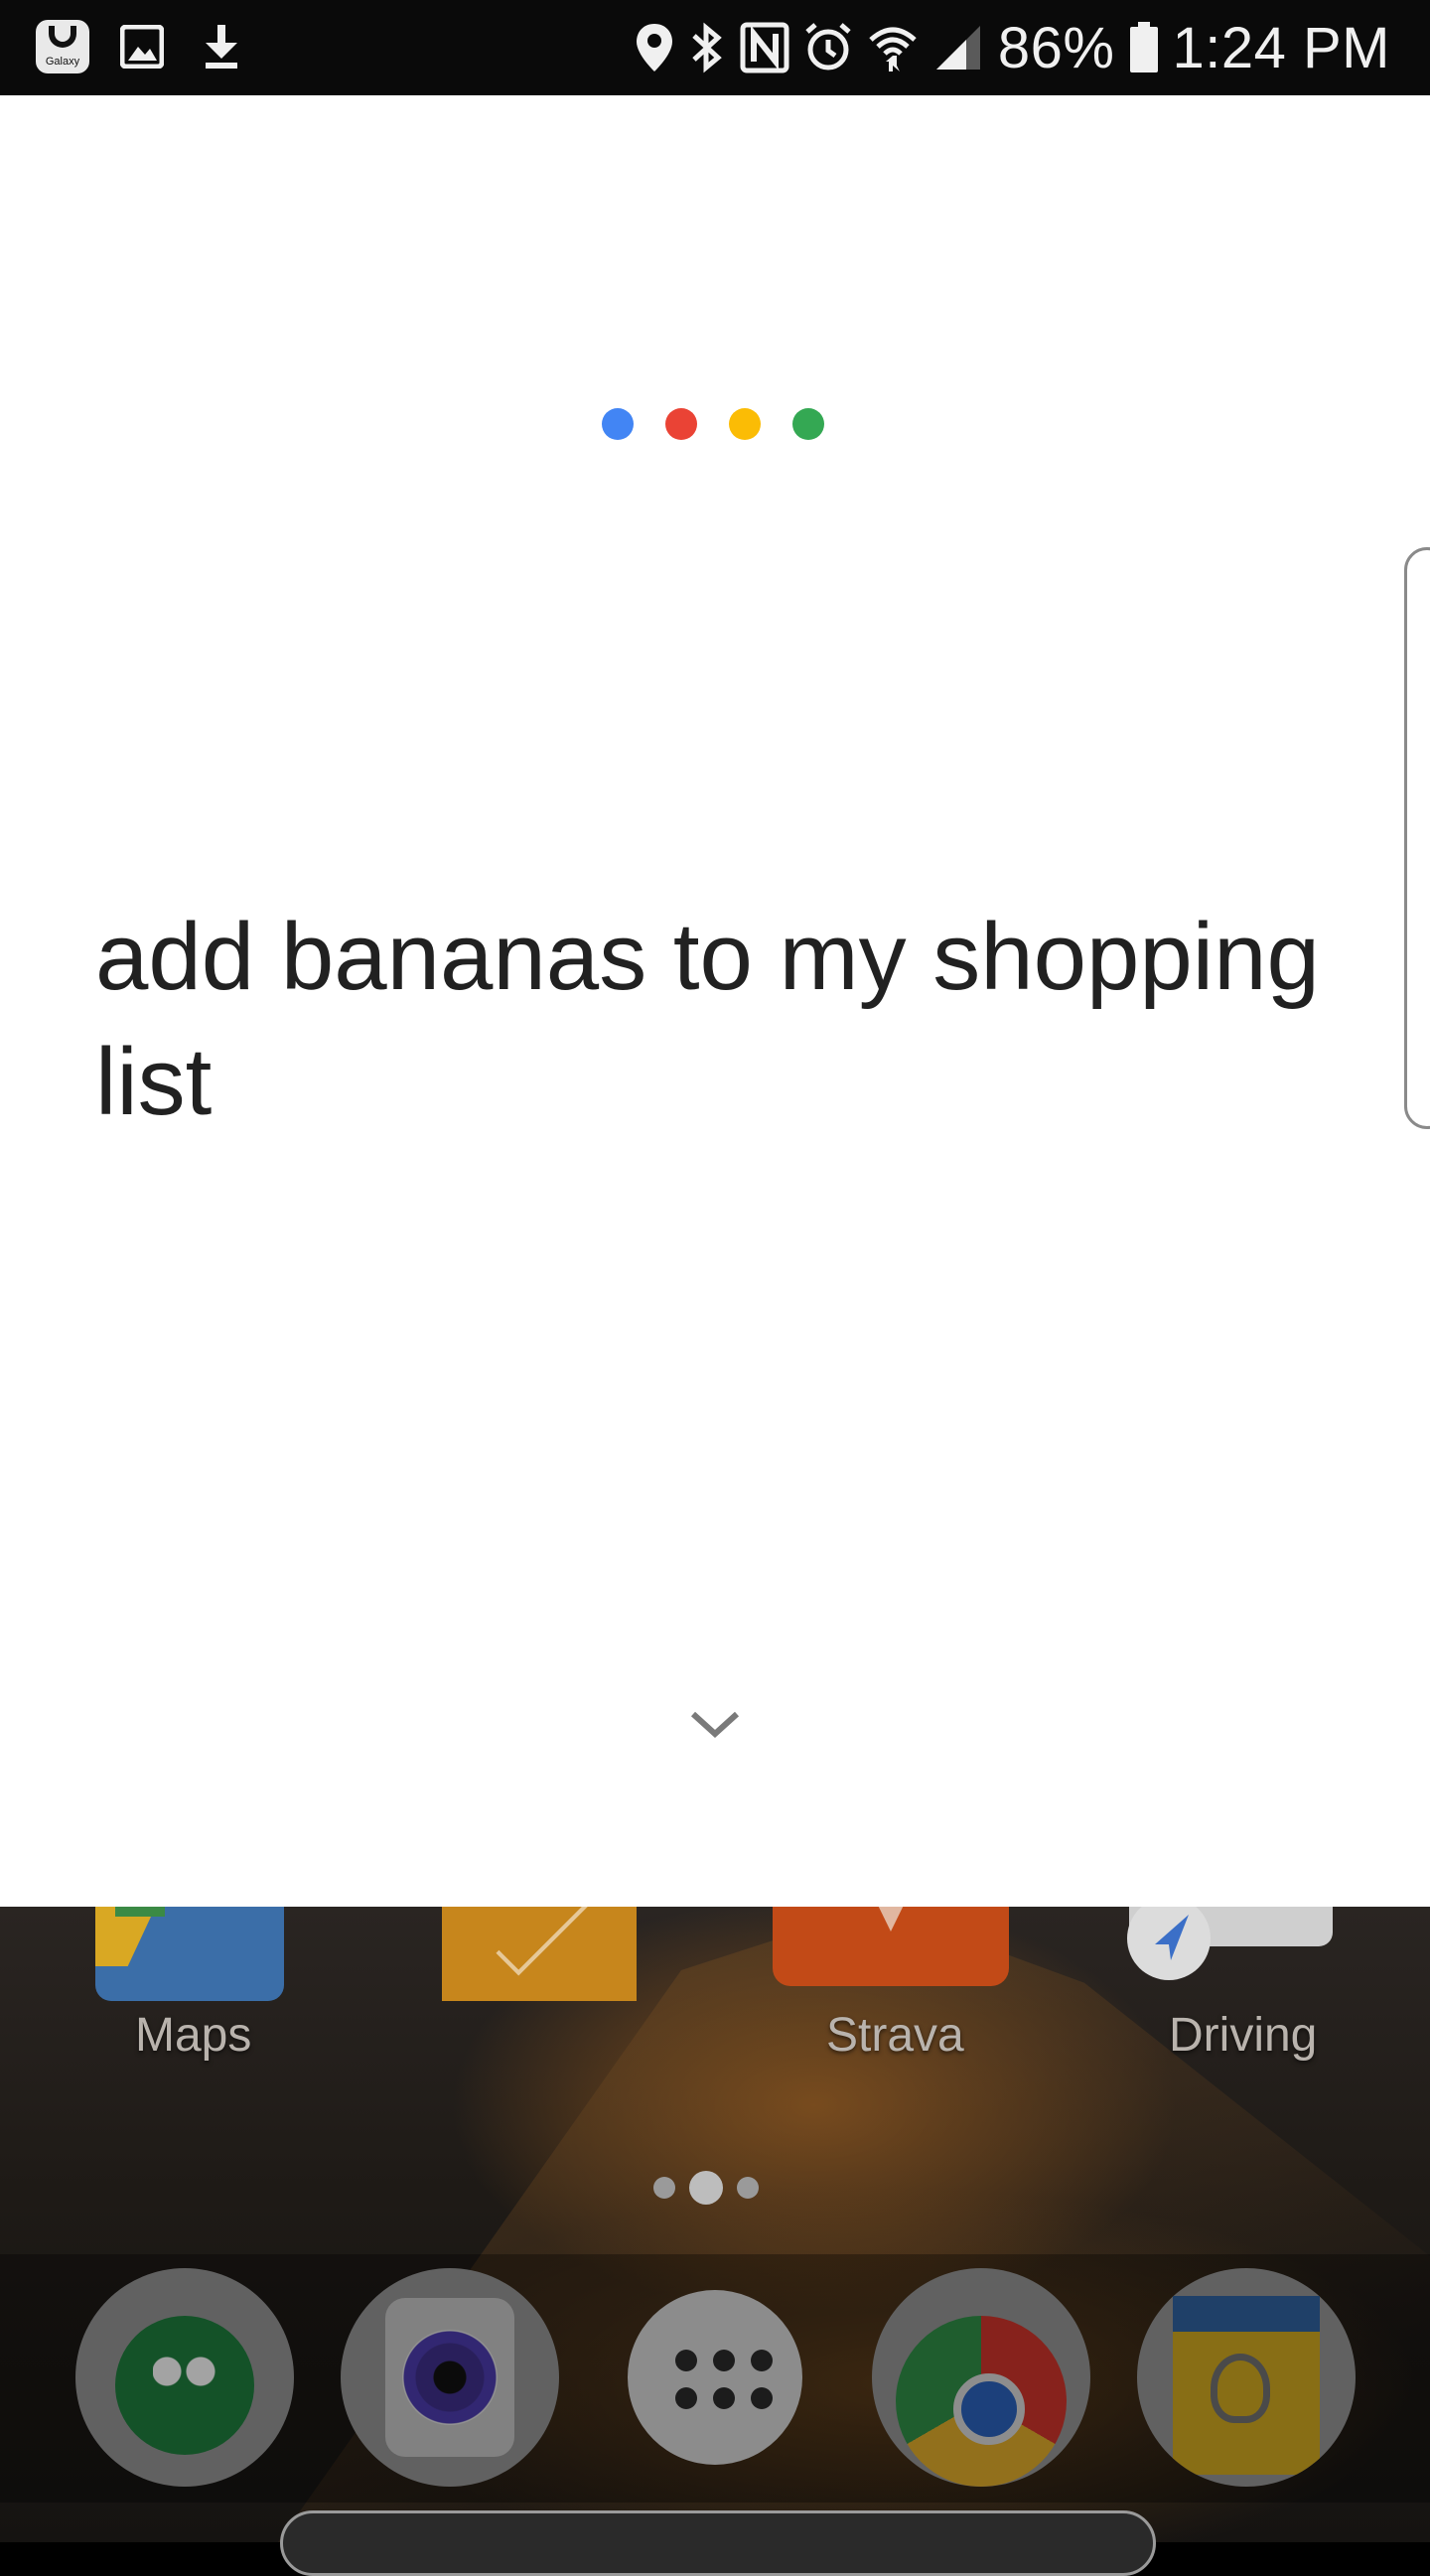  I want to click on battery-icon, so click(1144, 47).